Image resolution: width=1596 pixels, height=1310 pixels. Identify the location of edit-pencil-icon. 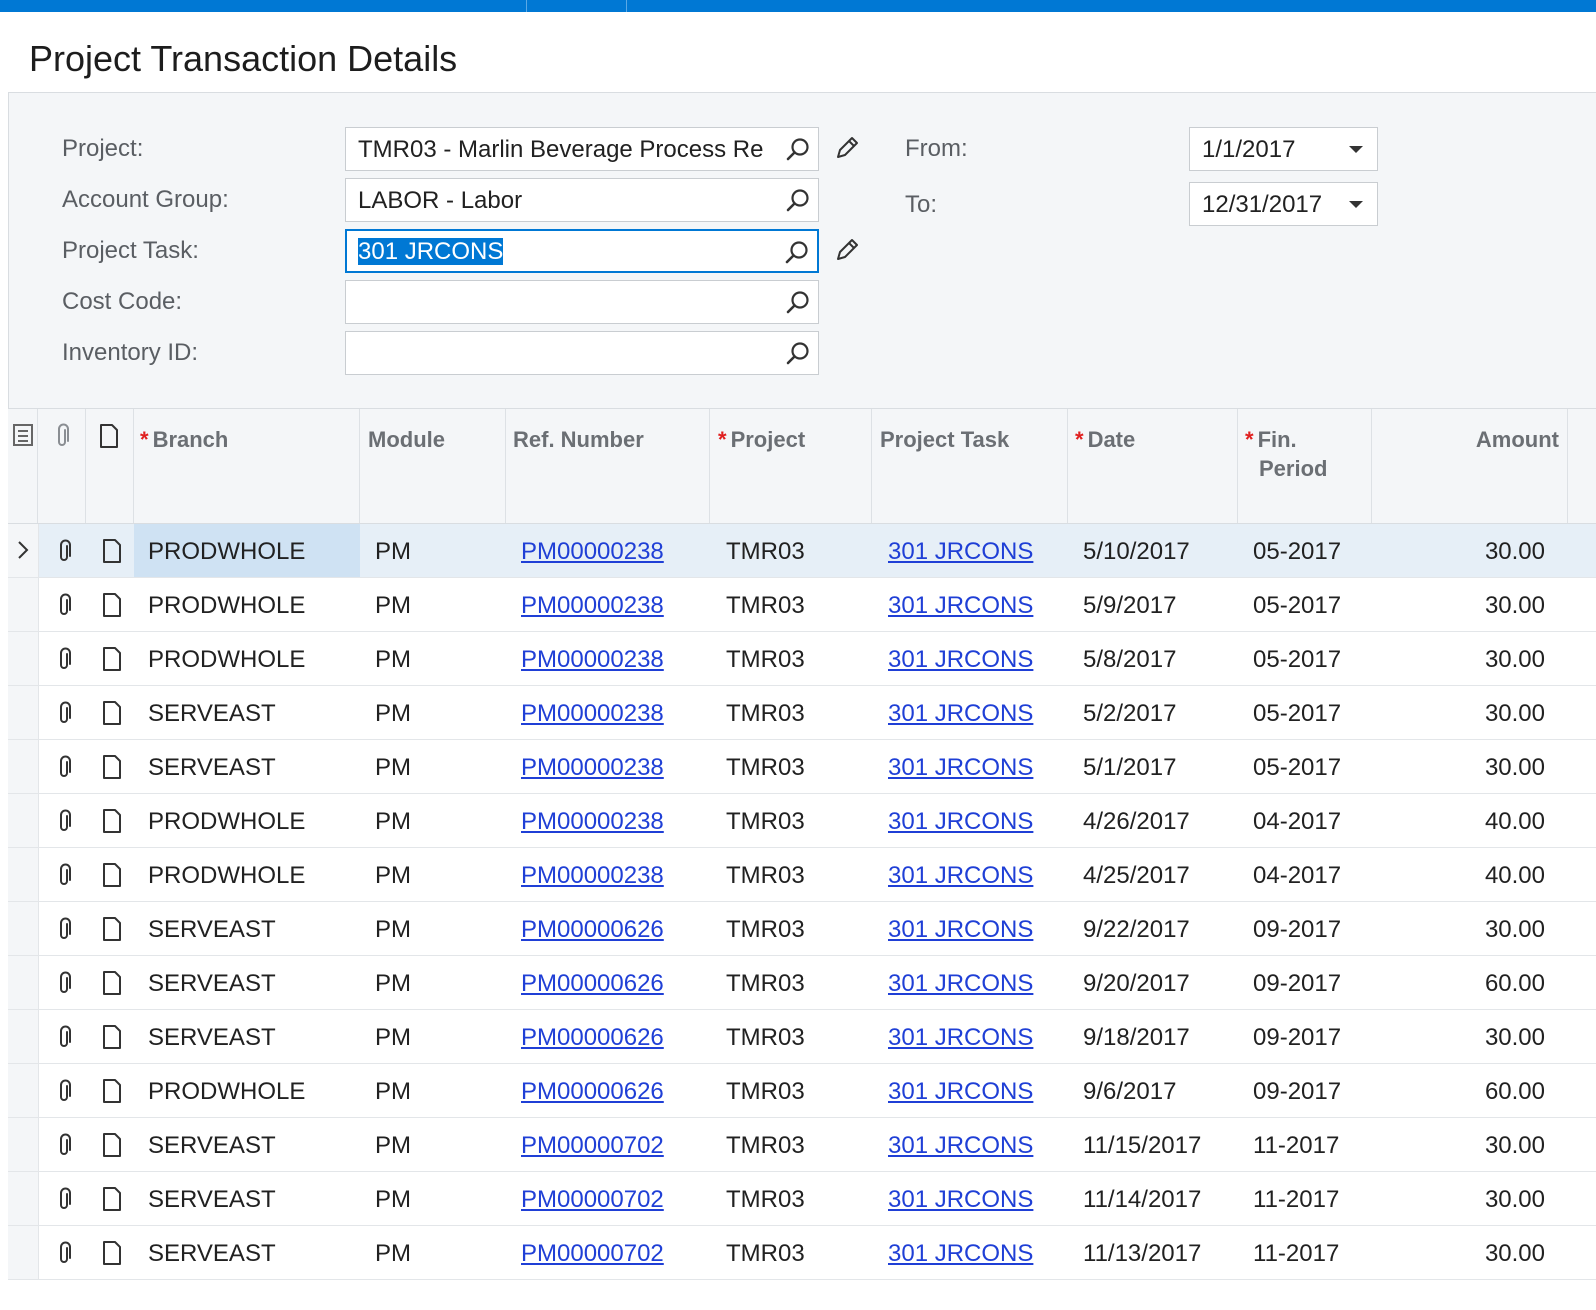
(847, 250).